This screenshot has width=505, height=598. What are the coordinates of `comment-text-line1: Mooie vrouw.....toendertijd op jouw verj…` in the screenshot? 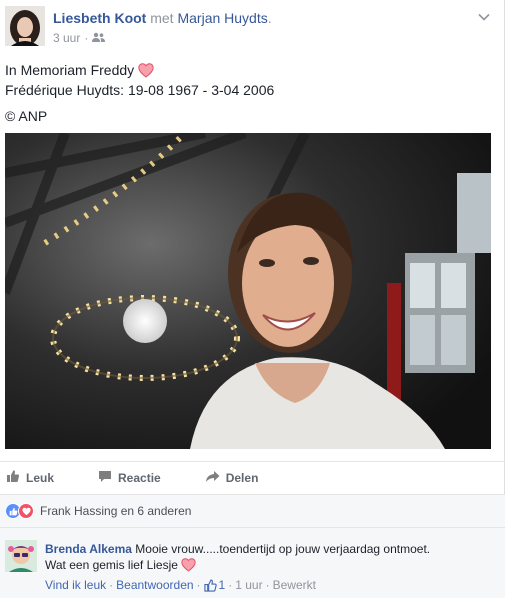 It's located at (283, 549).